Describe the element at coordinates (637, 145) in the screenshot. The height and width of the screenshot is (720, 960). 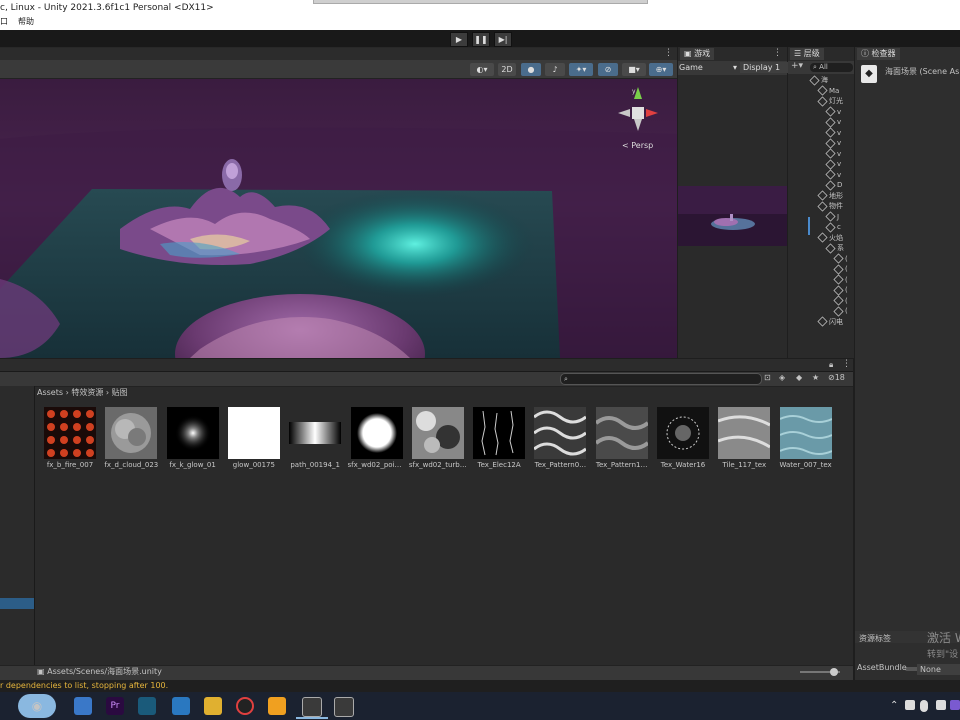
I see `projection-label: < Persp` at that location.